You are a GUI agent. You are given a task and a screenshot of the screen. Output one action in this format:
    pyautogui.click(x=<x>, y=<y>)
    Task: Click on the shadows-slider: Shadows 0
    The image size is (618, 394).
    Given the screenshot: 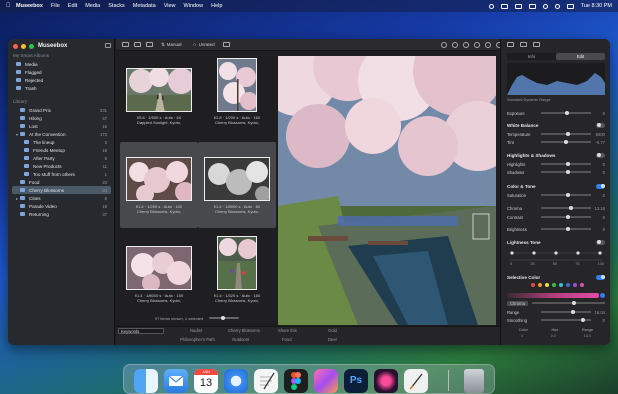 What is the action you would take?
    pyautogui.click(x=556, y=172)
    